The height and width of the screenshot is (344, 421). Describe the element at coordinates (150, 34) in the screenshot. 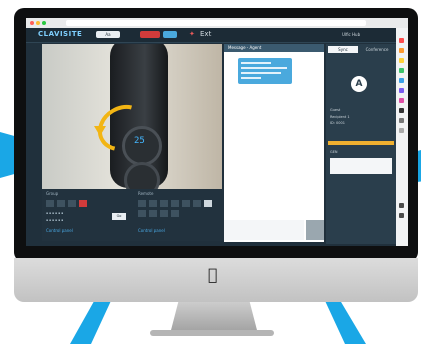

I see `header-alert-button` at that location.